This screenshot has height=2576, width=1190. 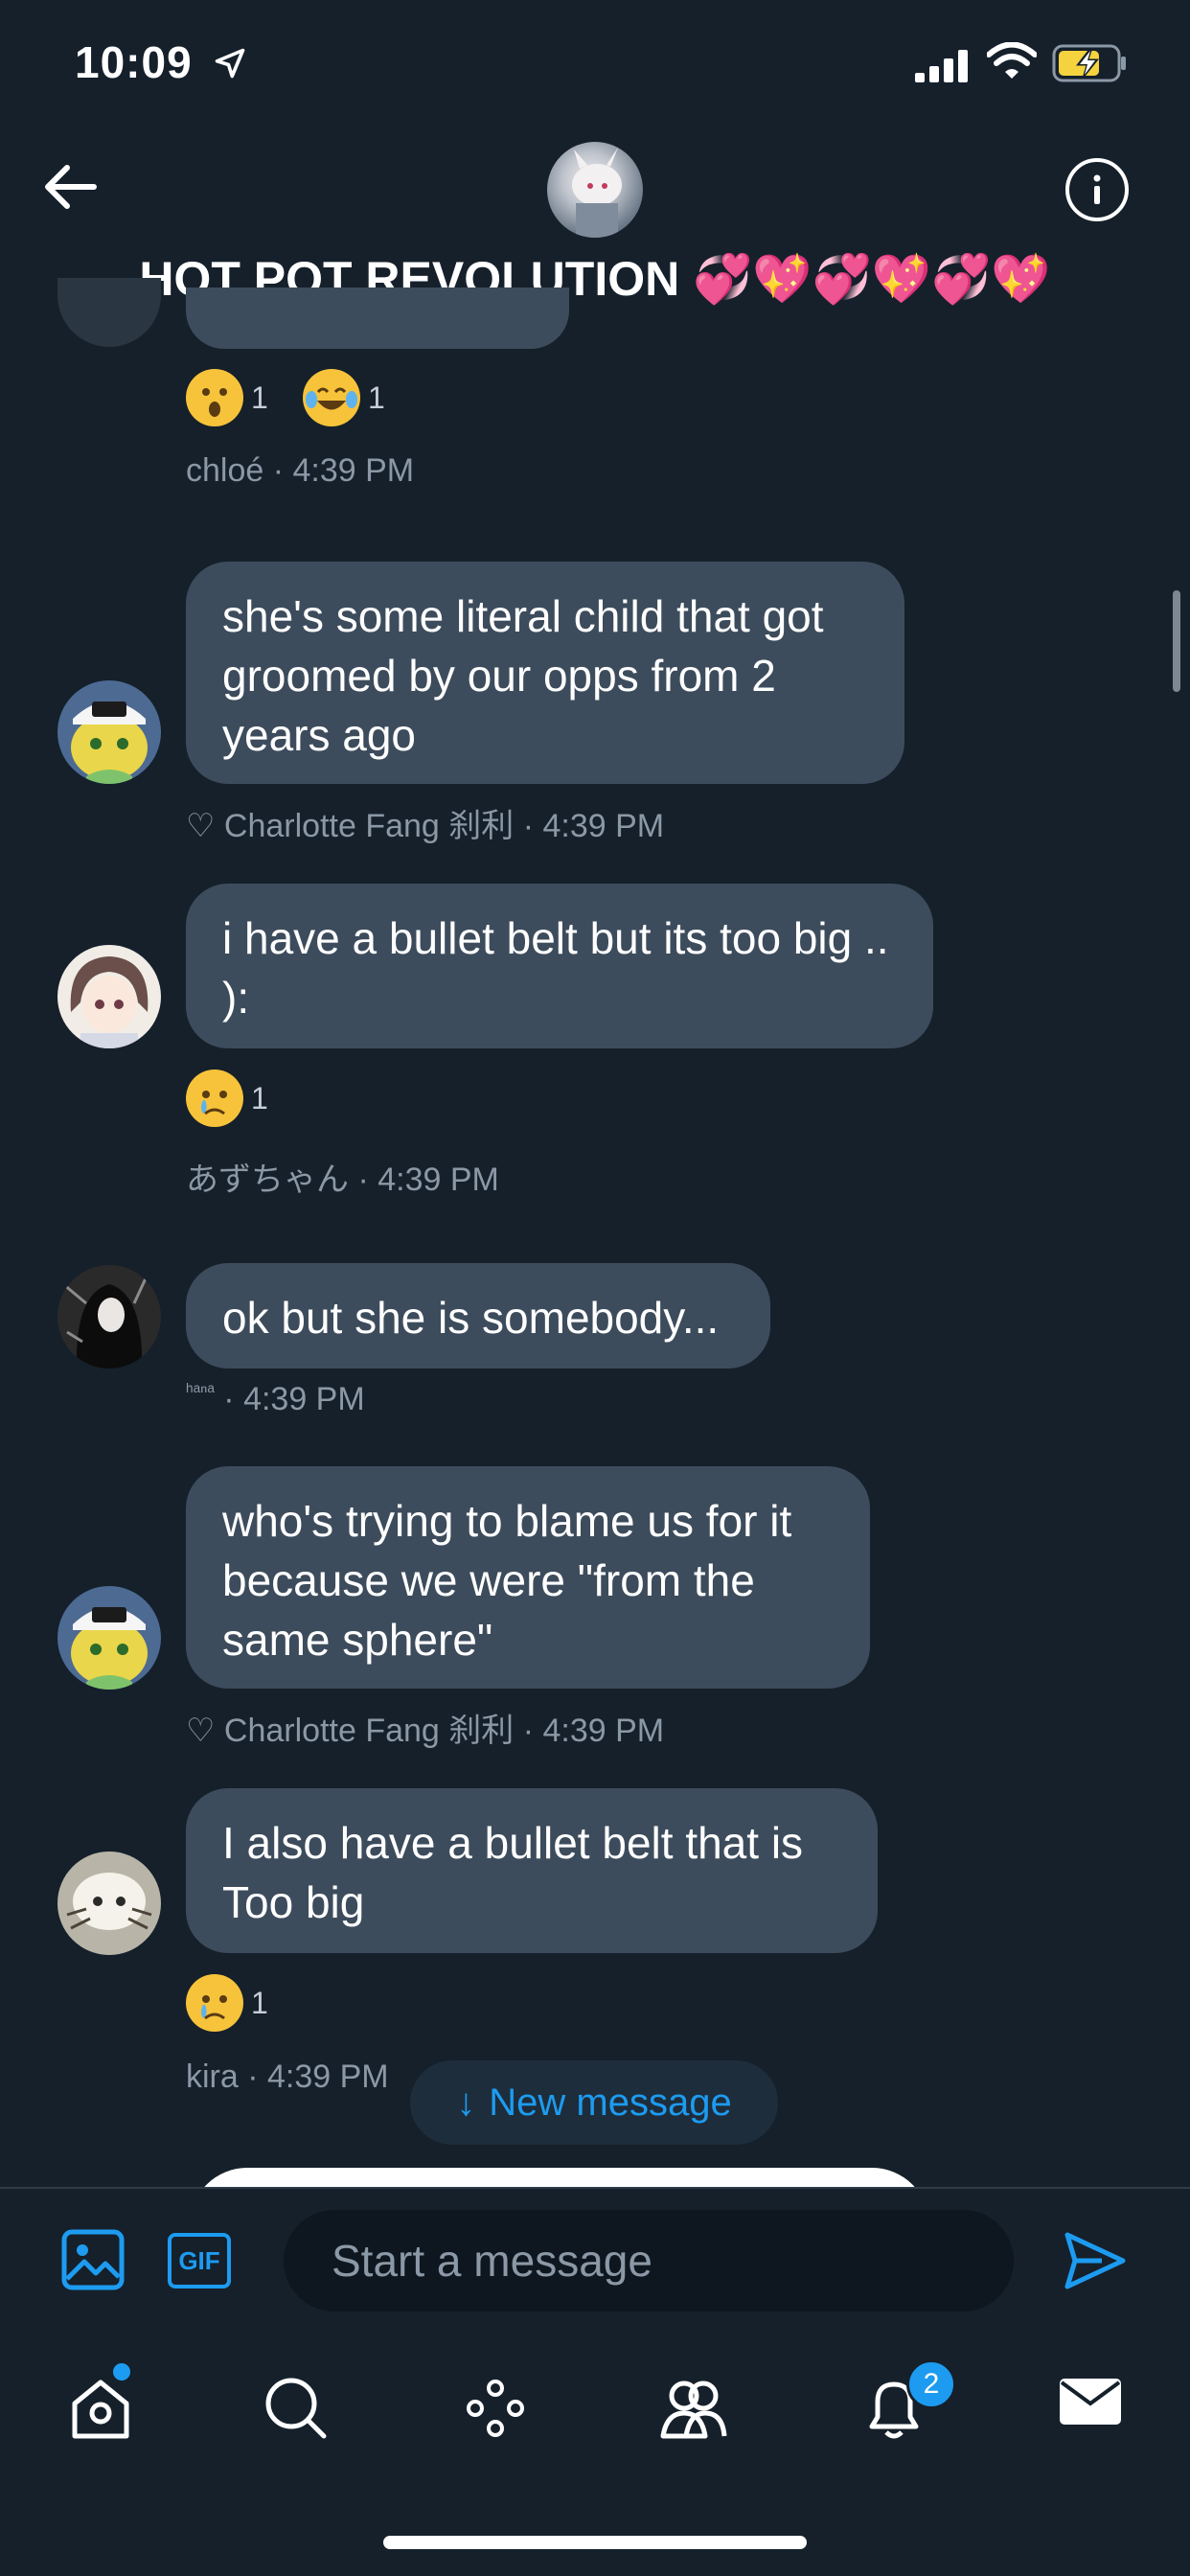 I want to click on wifi-icon, so click(x=1012, y=60).